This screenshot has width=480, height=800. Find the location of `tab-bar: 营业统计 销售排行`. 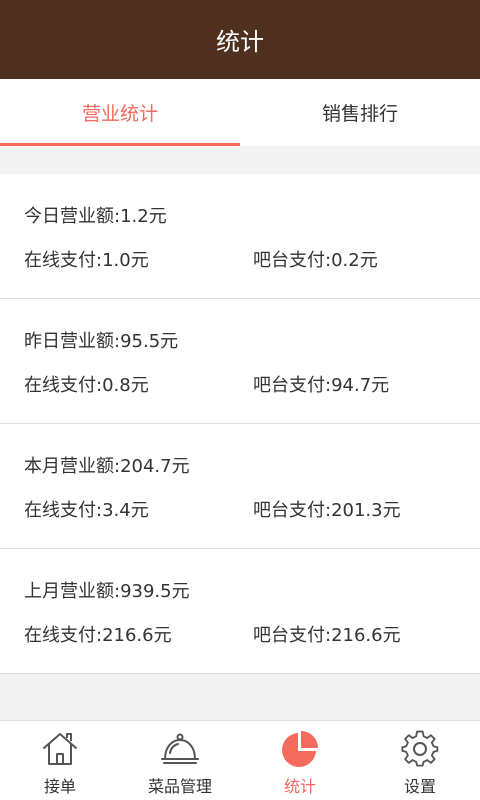

tab-bar: 营业统计 销售排行 is located at coordinates (240, 112).